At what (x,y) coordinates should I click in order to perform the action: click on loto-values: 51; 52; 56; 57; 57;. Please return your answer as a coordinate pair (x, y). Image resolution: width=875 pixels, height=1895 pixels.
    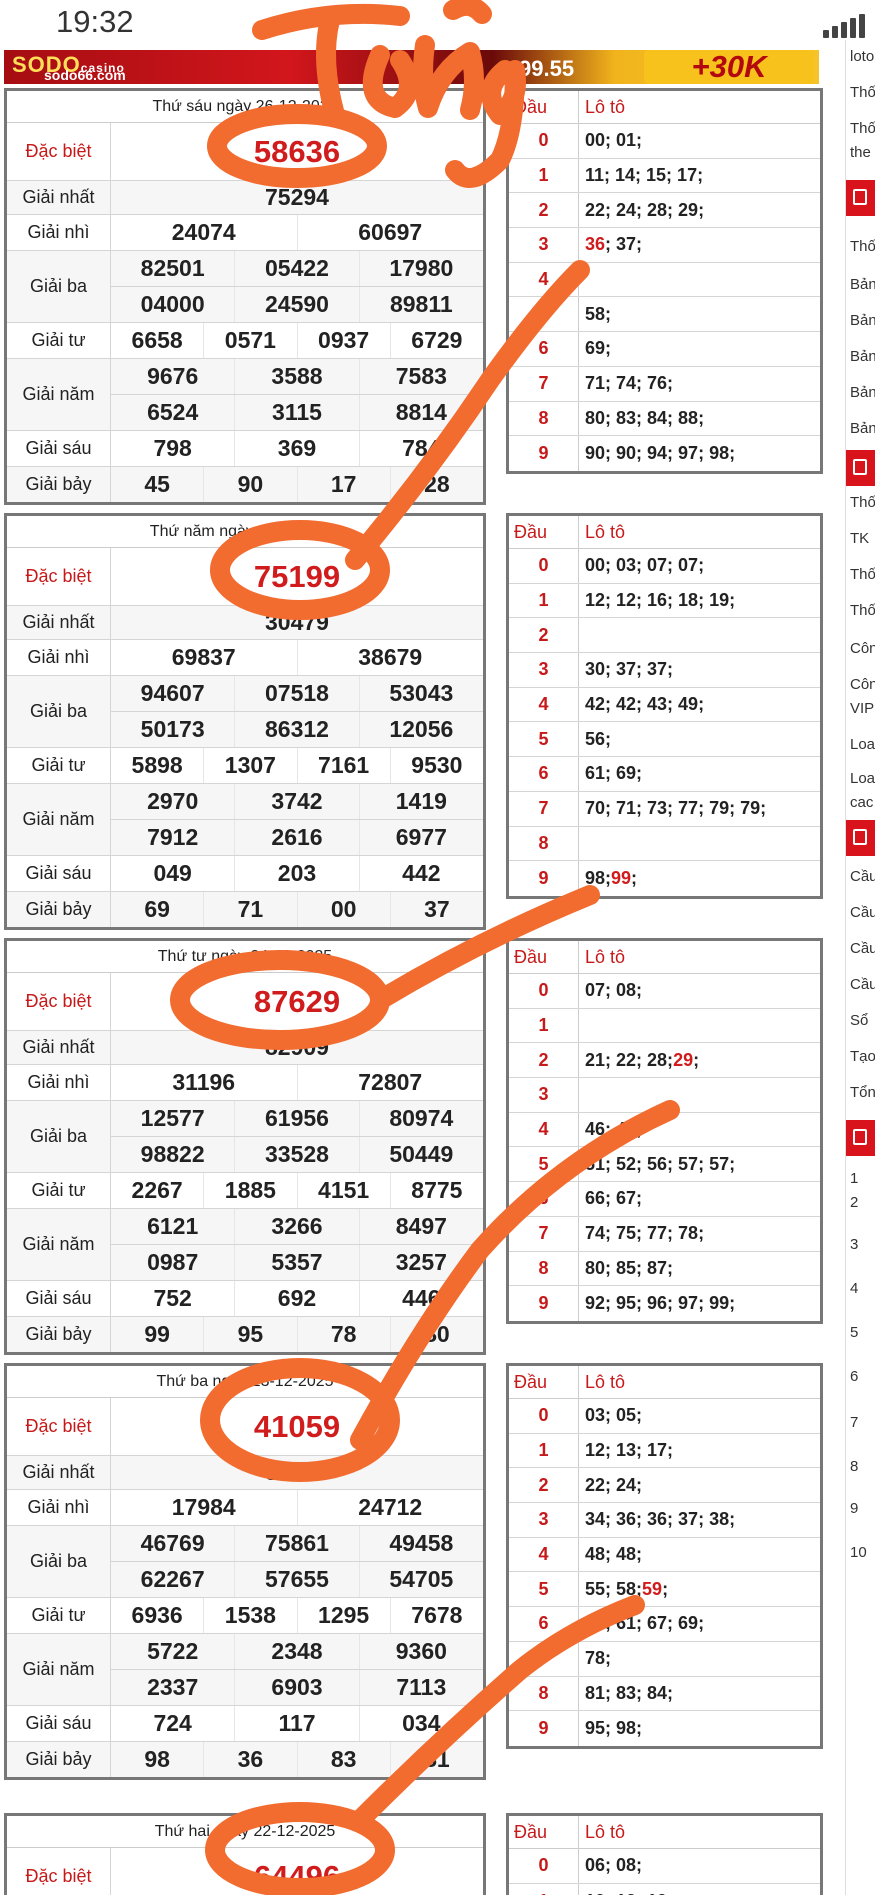
    Looking at the image, I should click on (699, 1164).